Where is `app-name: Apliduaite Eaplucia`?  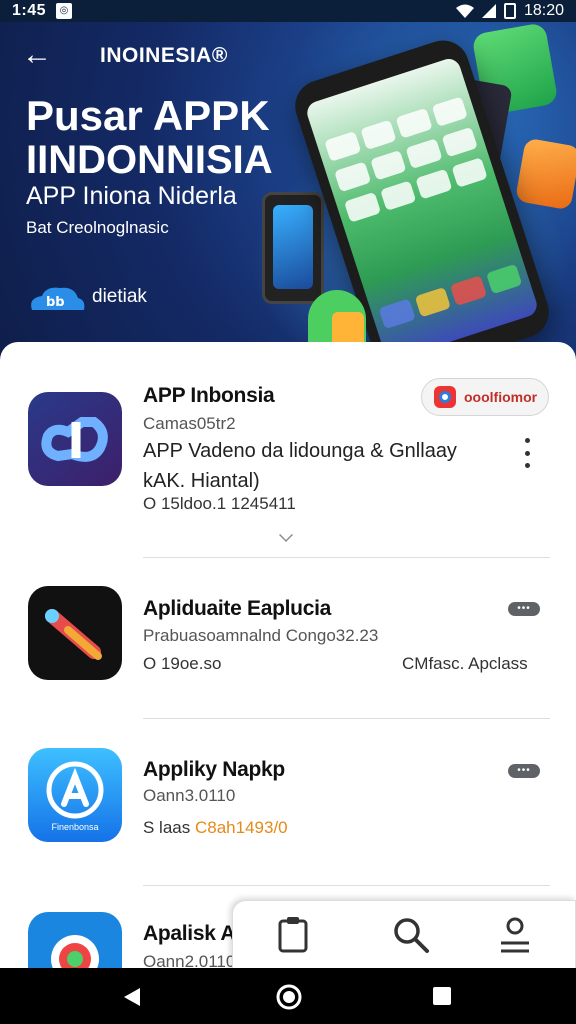 app-name: Apliduaite Eaplucia is located at coordinates (237, 608).